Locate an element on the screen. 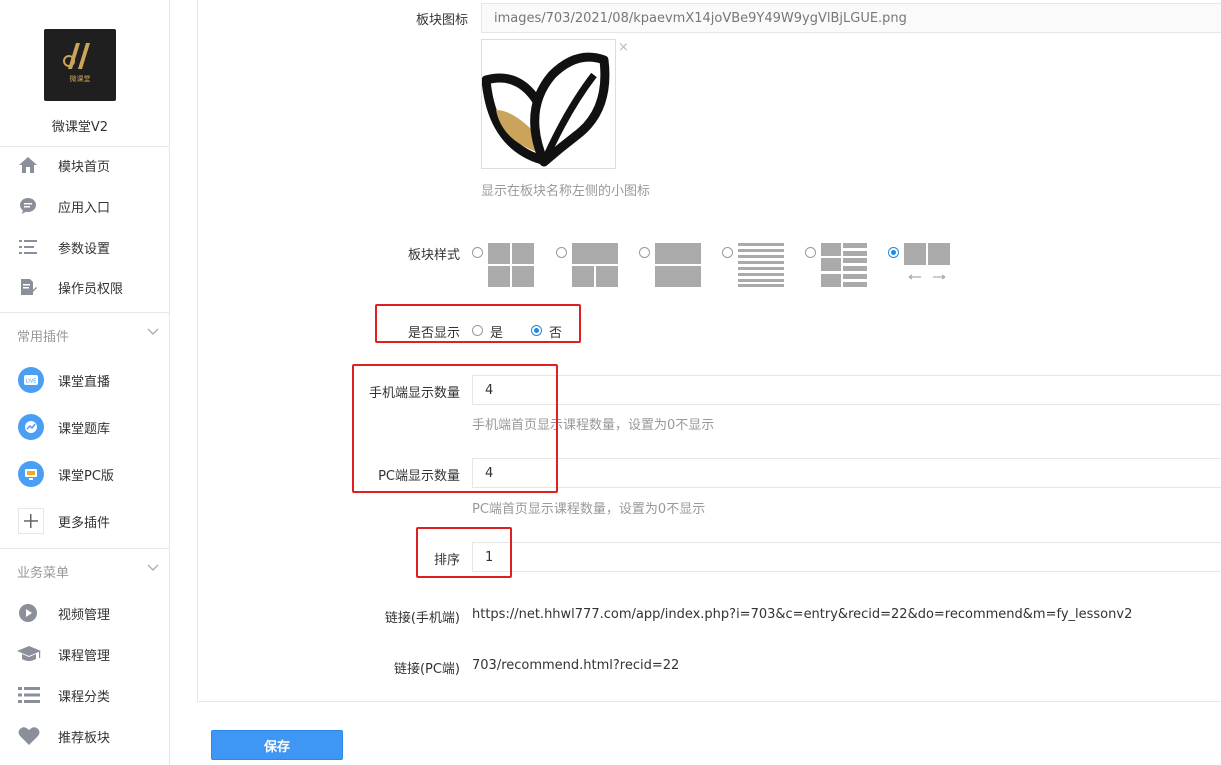  sidebar-item-settings: 参数设置 is located at coordinates (85, 247).